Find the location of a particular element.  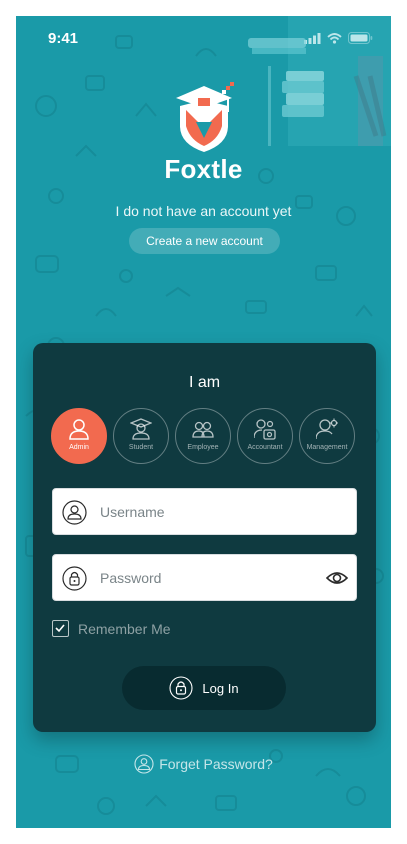

role-employee: Employee is located at coordinates (203, 436).